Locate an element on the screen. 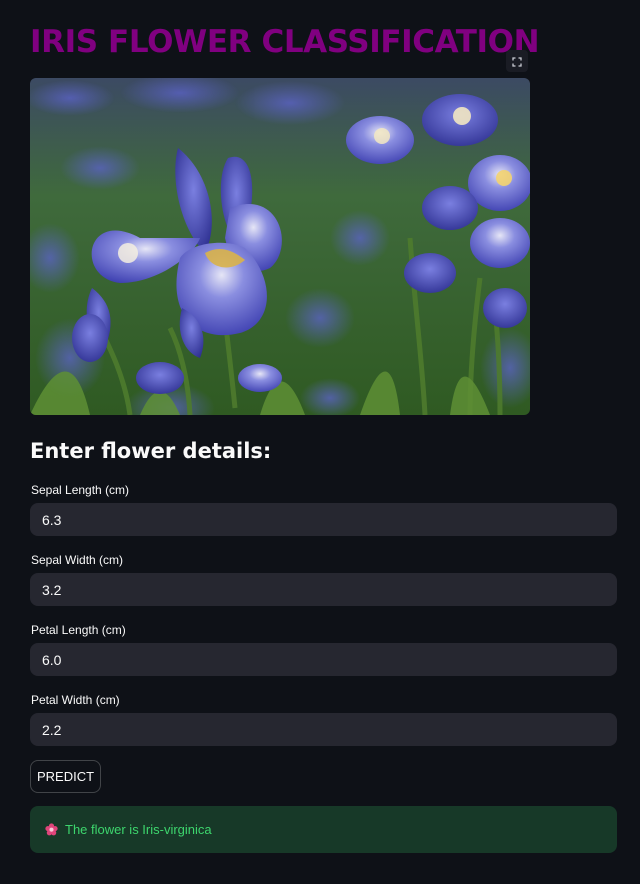  sepal-width-label: Sepal Width (cm) is located at coordinates (77, 560).